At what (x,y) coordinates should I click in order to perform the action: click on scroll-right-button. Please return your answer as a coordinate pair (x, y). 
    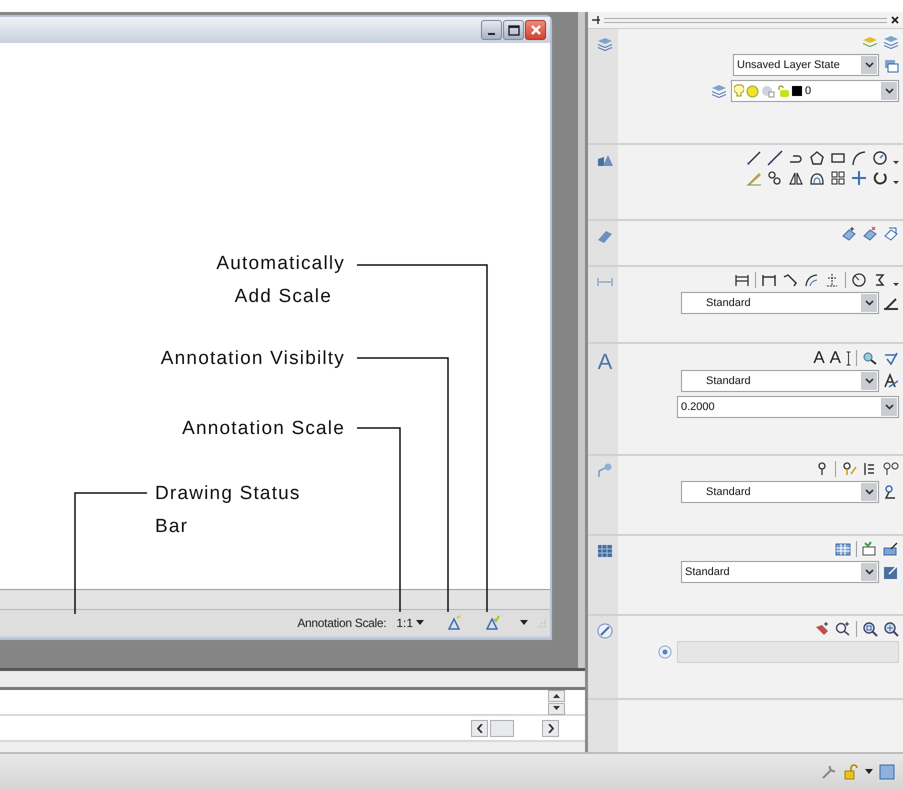
    Looking at the image, I should click on (550, 728).